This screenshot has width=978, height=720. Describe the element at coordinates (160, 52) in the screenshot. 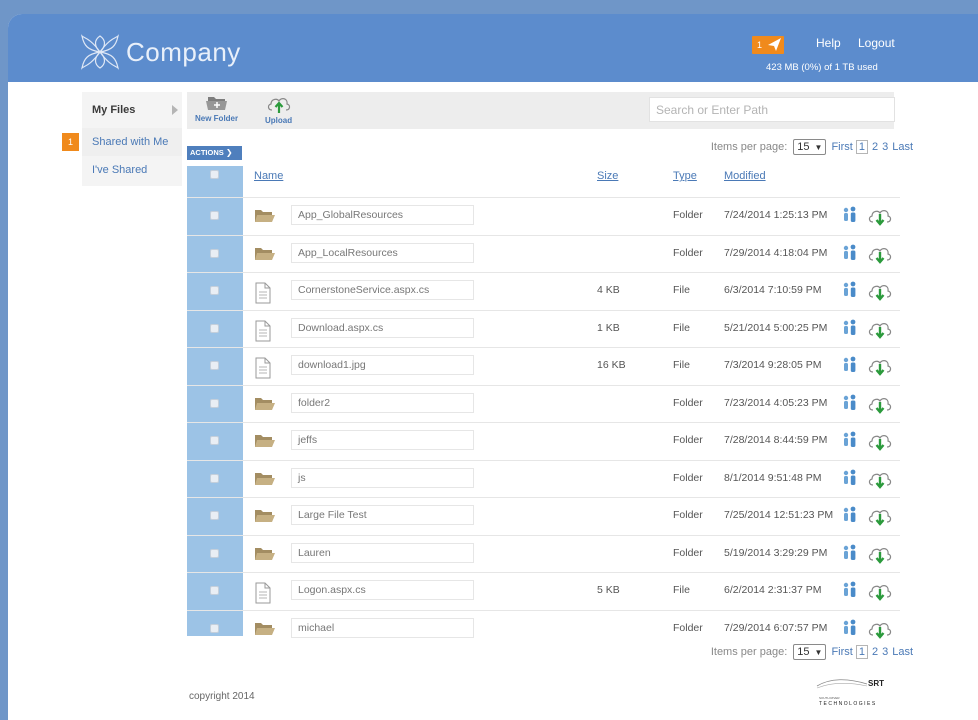

I see `company-logo: Company` at that location.